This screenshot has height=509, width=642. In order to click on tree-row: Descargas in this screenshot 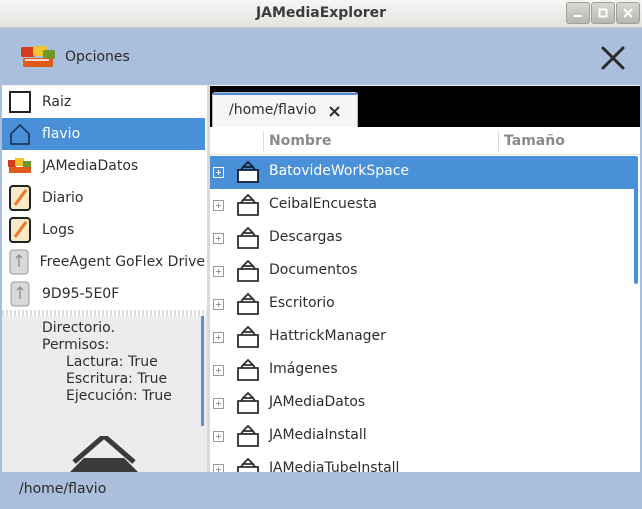, I will do `click(422, 238)`.